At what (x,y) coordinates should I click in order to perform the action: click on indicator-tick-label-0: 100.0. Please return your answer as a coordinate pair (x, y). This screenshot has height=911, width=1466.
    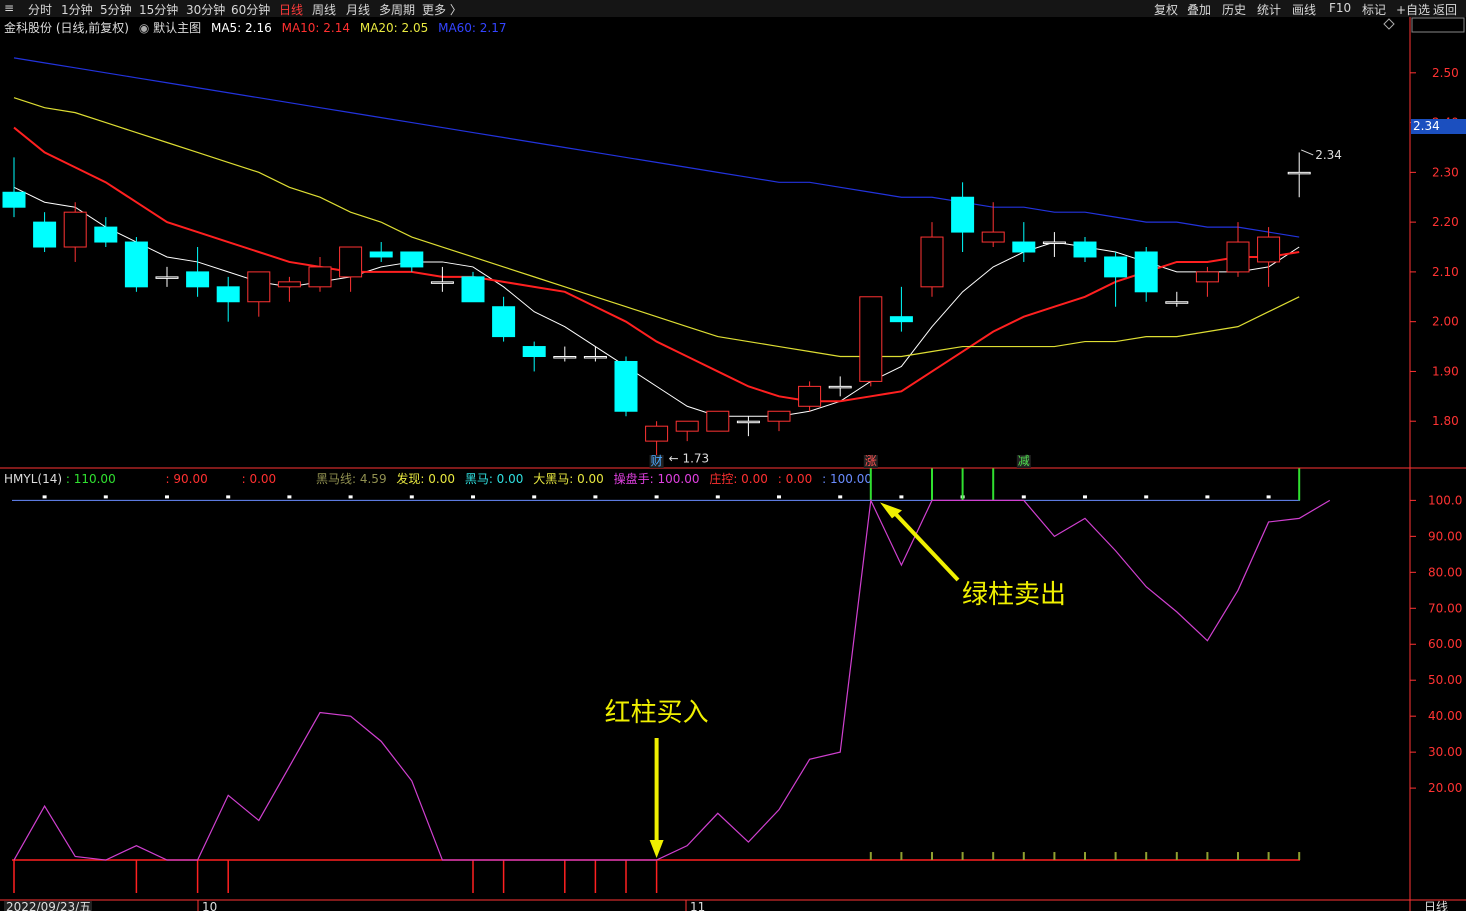
    Looking at the image, I should click on (1445, 500).